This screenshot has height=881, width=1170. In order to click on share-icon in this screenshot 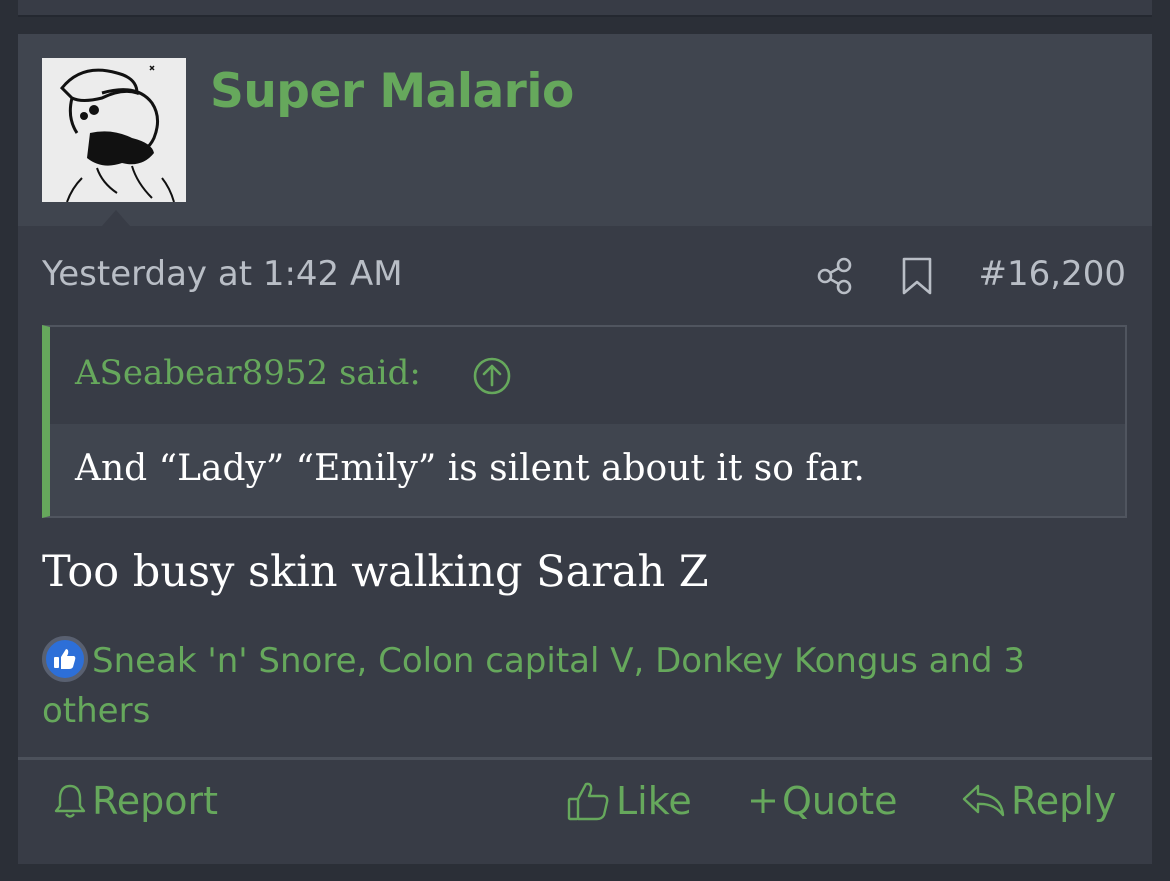, I will do `click(834, 276)`.